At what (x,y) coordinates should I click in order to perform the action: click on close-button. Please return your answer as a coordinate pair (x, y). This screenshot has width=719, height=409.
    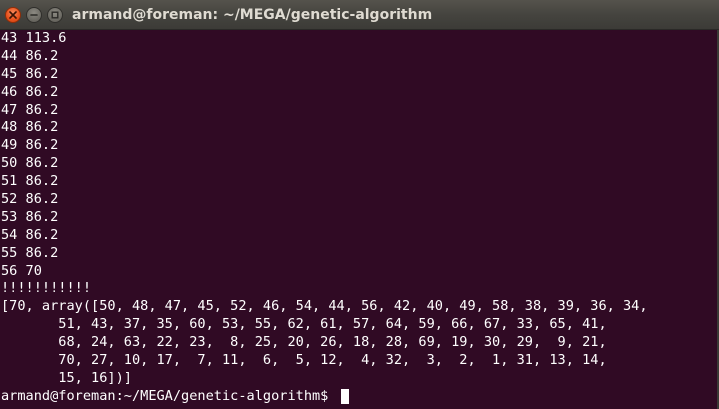
    Looking at the image, I should click on (13, 15).